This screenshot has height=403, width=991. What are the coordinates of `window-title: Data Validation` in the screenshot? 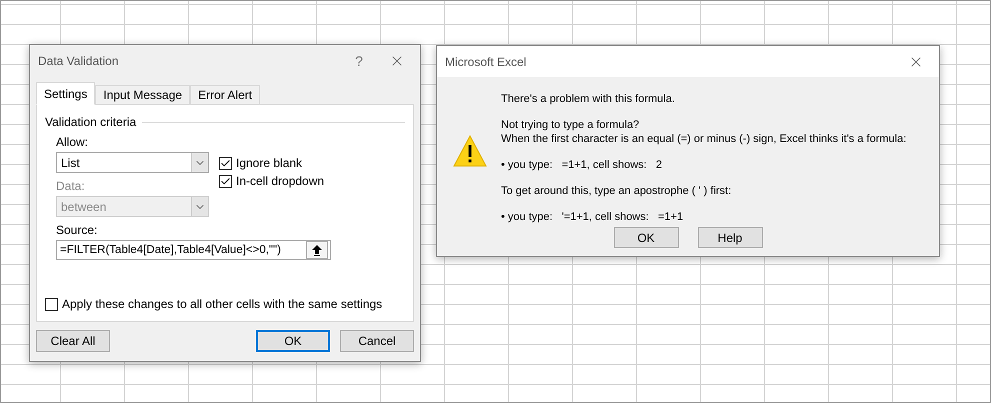 It's located at (79, 61).